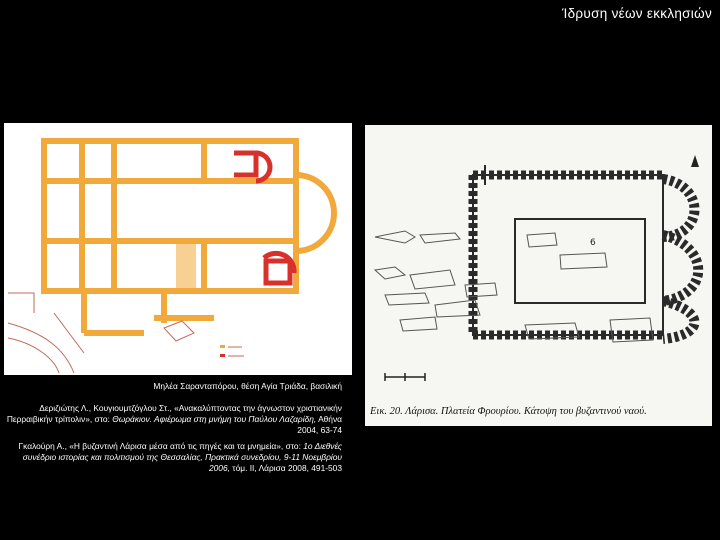 This screenshot has width=720, height=540. What do you see at coordinates (637, 13) in the screenshot?
I see `slide-title: Ίδρυση νέων εκκλησιών` at bounding box center [637, 13].